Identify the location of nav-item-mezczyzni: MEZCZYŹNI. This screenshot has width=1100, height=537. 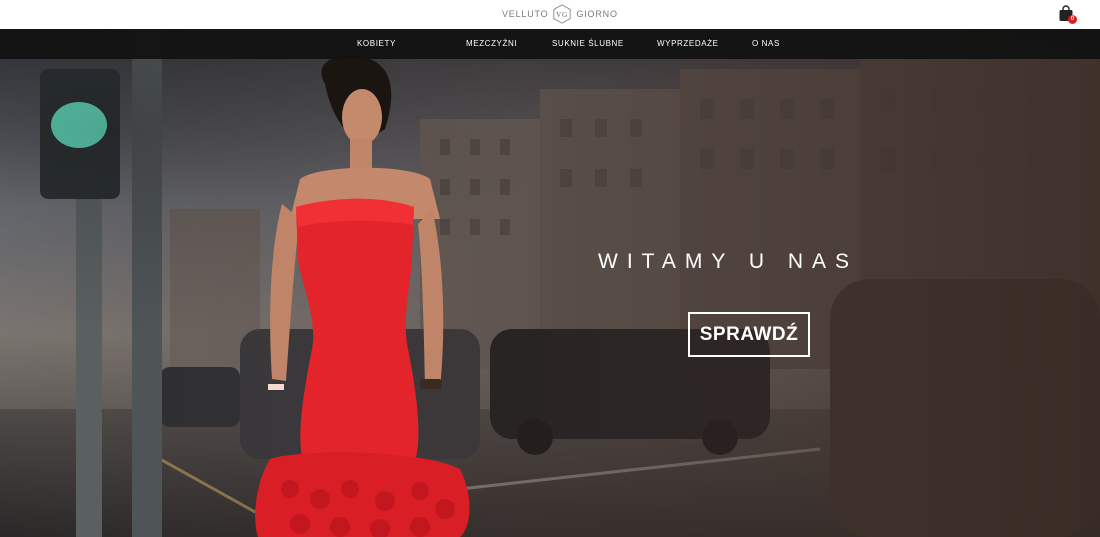
(491, 44).